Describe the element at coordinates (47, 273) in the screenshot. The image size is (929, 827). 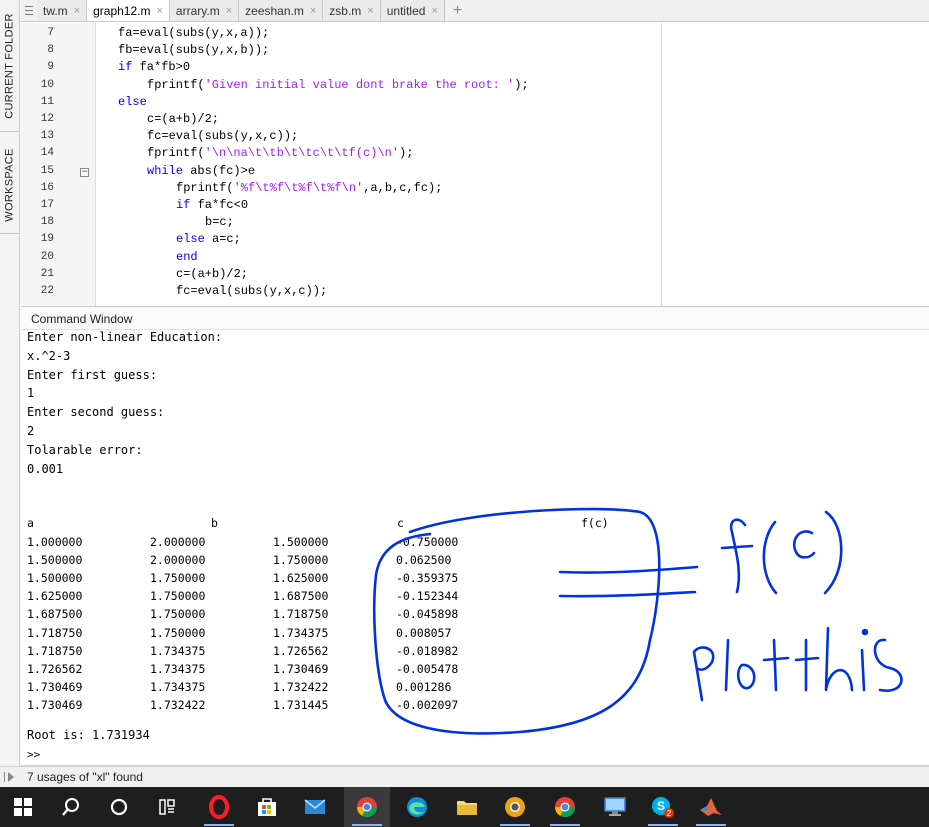
I see `line-number: 21` at that location.